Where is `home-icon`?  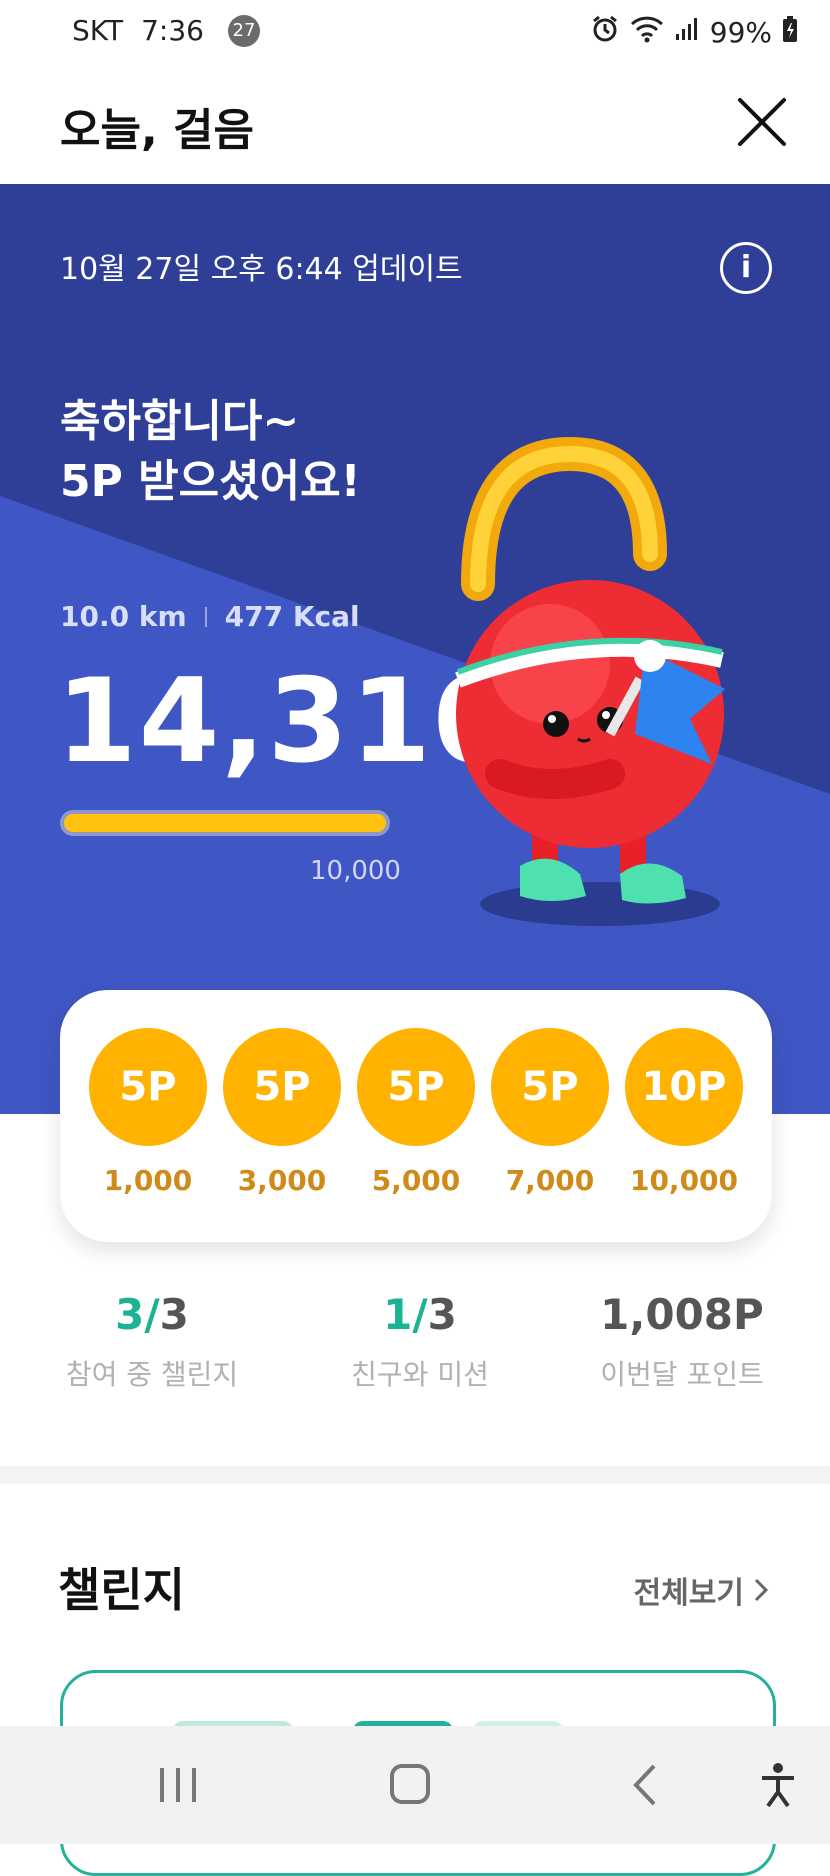
home-icon is located at coordinates (410, 1784).